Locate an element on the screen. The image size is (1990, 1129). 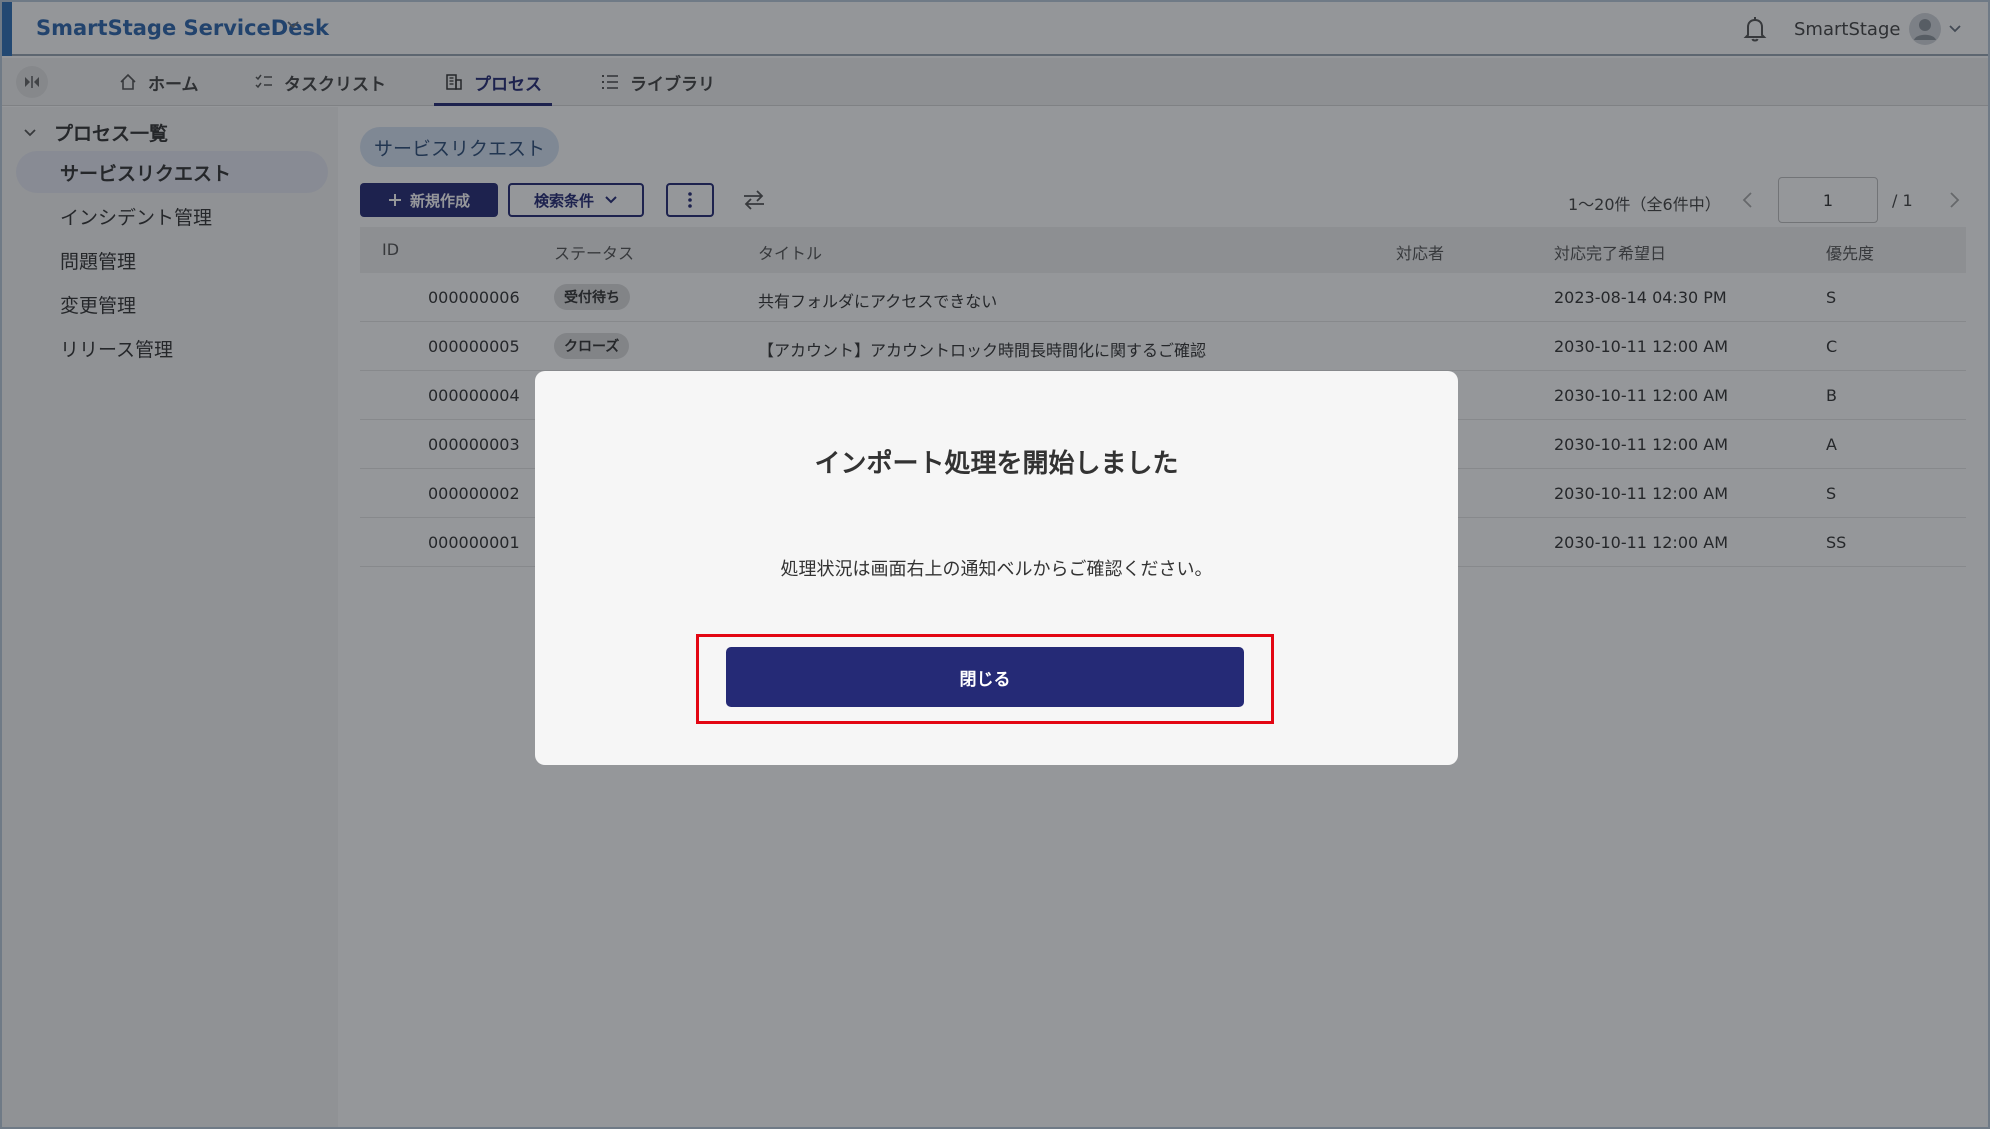
close-button: 閉じる is located at coordinates (985, 677).